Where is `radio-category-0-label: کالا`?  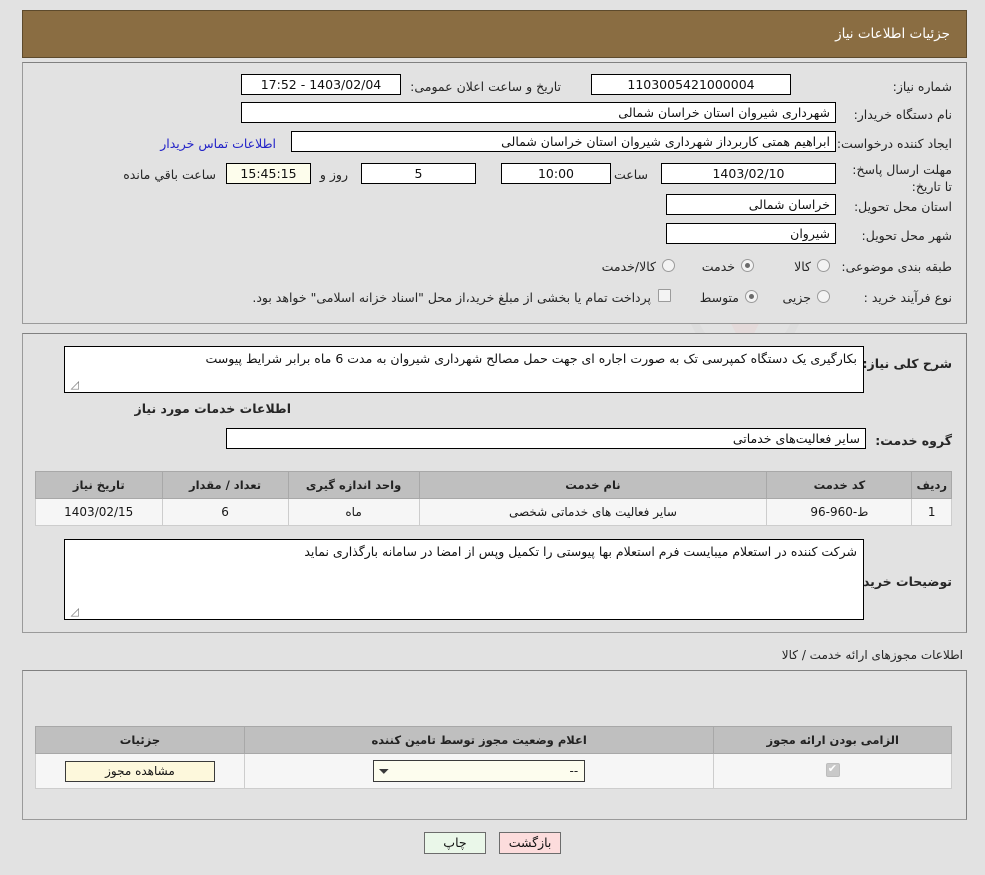
radio-category-0-label: کالا is located at coordinates (802, 266).